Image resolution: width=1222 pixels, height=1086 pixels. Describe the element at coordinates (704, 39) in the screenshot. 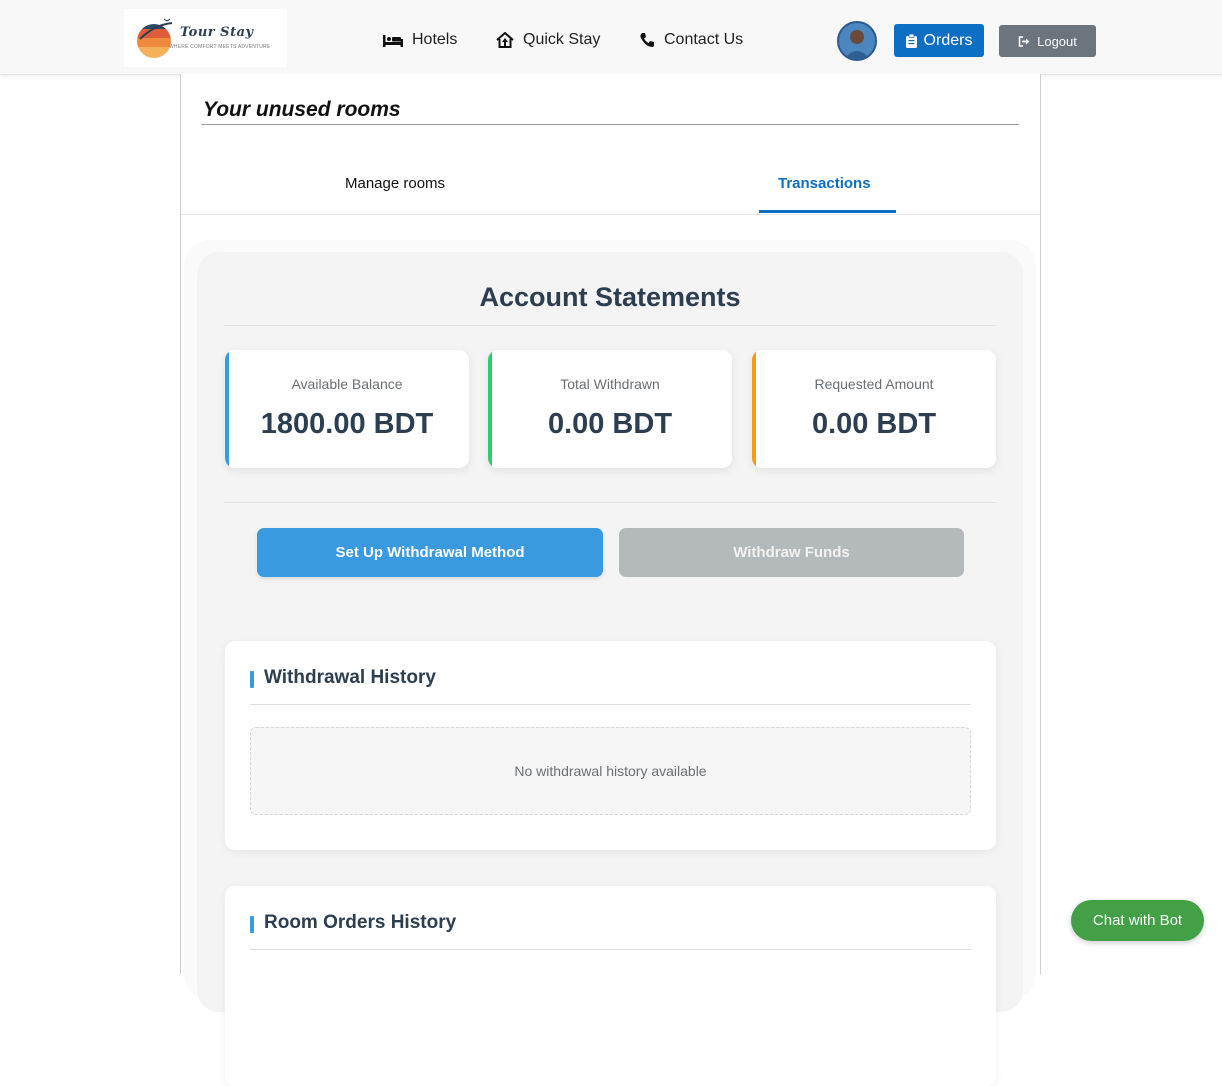

I see `nav-contact-label: Contact Us` at that location.